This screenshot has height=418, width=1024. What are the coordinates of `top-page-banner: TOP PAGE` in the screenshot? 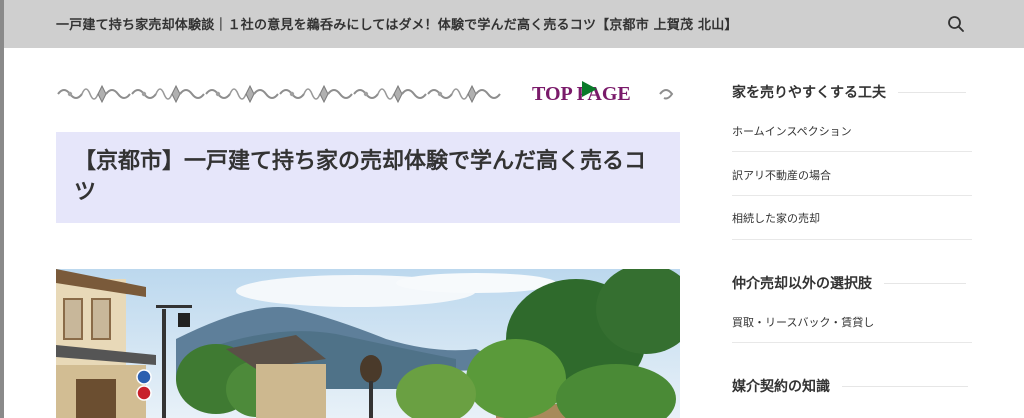 It's located at (368, 94).